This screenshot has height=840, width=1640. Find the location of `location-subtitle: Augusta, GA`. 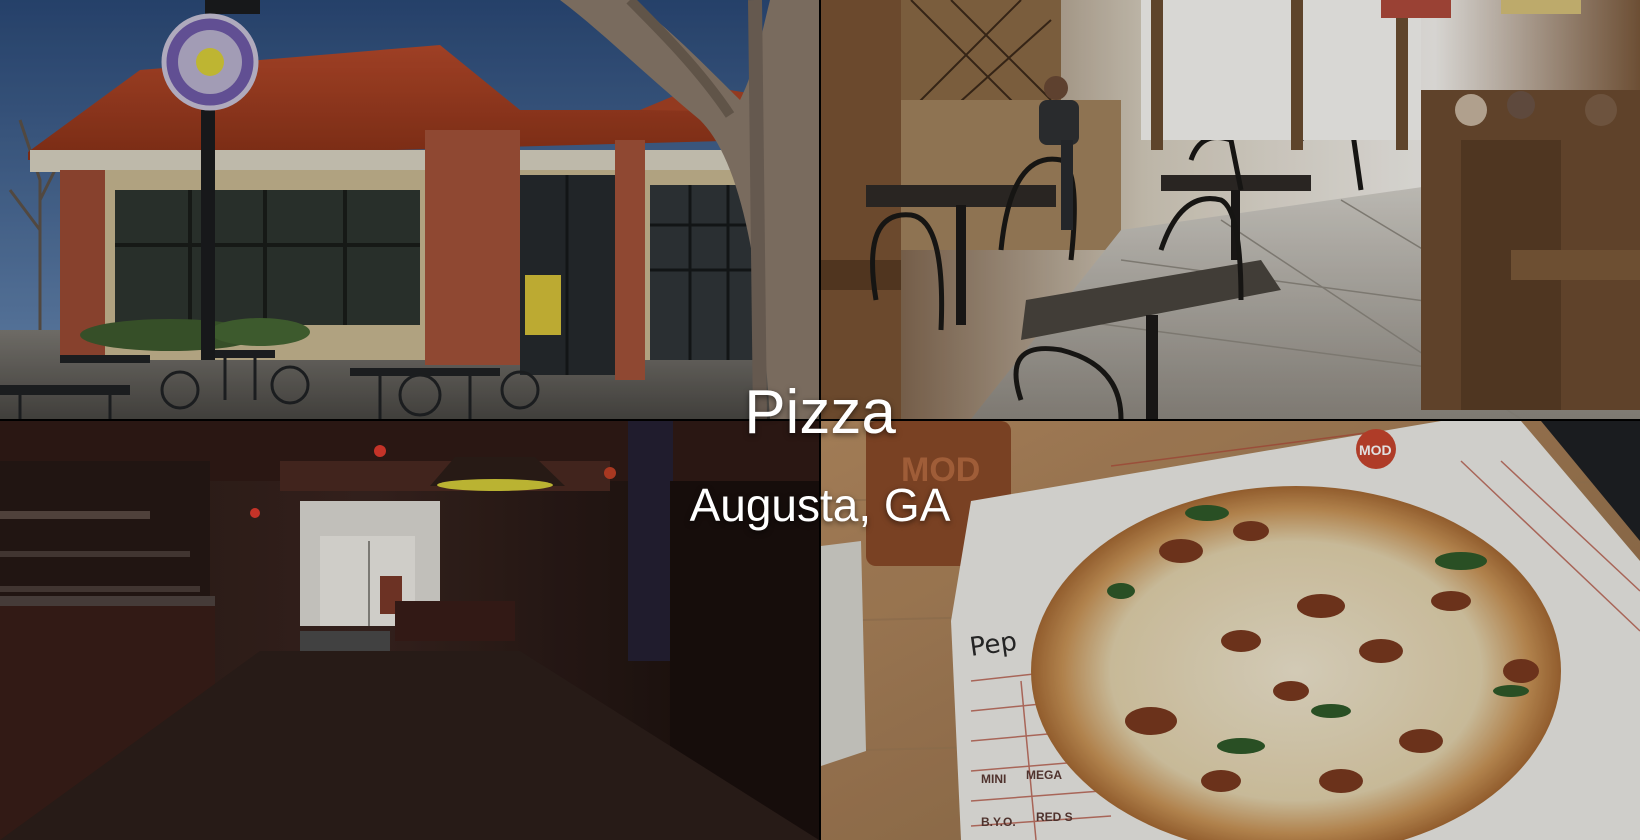

location-subtitle: Augusta, GA is located at coordinates (820, 505).